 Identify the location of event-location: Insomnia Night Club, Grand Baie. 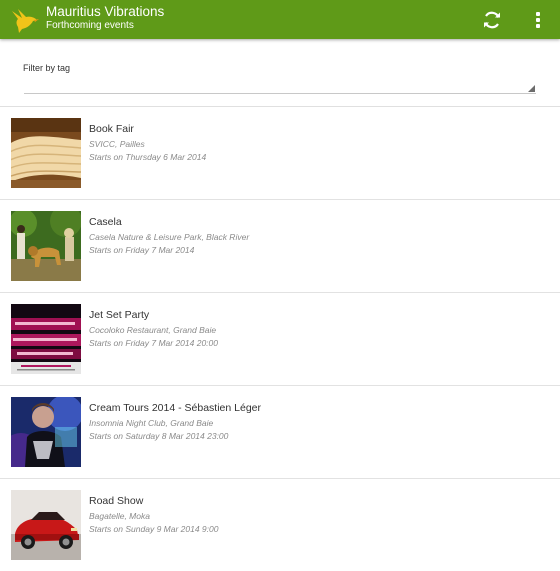
(151, 423).